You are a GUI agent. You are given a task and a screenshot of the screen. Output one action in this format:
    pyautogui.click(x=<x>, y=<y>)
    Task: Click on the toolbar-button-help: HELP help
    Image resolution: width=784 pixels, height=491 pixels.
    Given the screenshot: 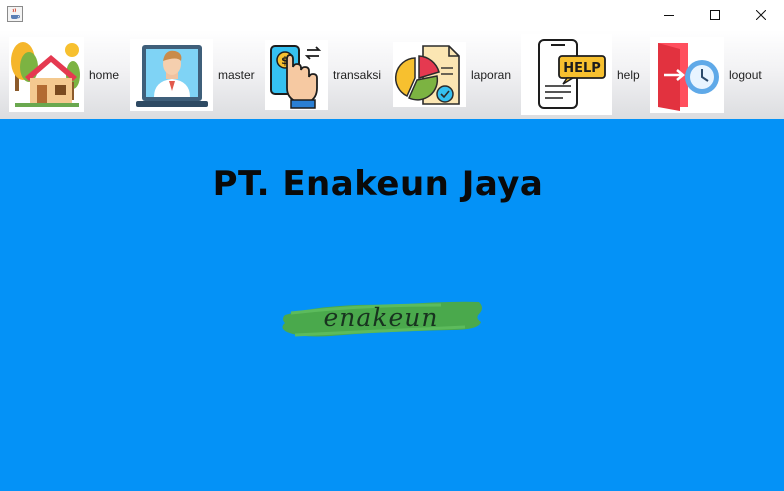 What is the action you would take?
    pyautogui.click(x=580, y=74)
    